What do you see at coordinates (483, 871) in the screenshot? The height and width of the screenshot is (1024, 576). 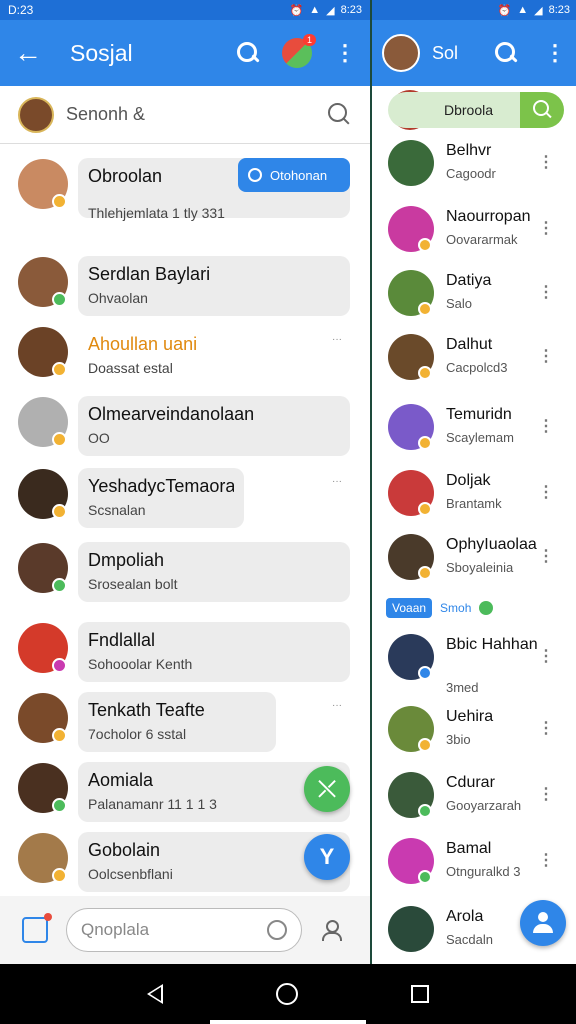 I see `contact-status: Otnguralkd 3` at bounding box center [483, 871].